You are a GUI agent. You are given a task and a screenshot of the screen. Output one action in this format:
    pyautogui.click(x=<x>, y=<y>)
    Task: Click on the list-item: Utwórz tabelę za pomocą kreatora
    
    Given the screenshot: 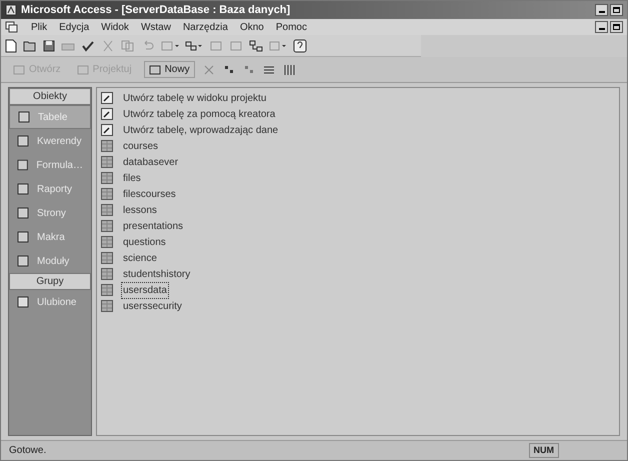 What is the action you would take?
    pyautogui.click(x=199, y=114)
    